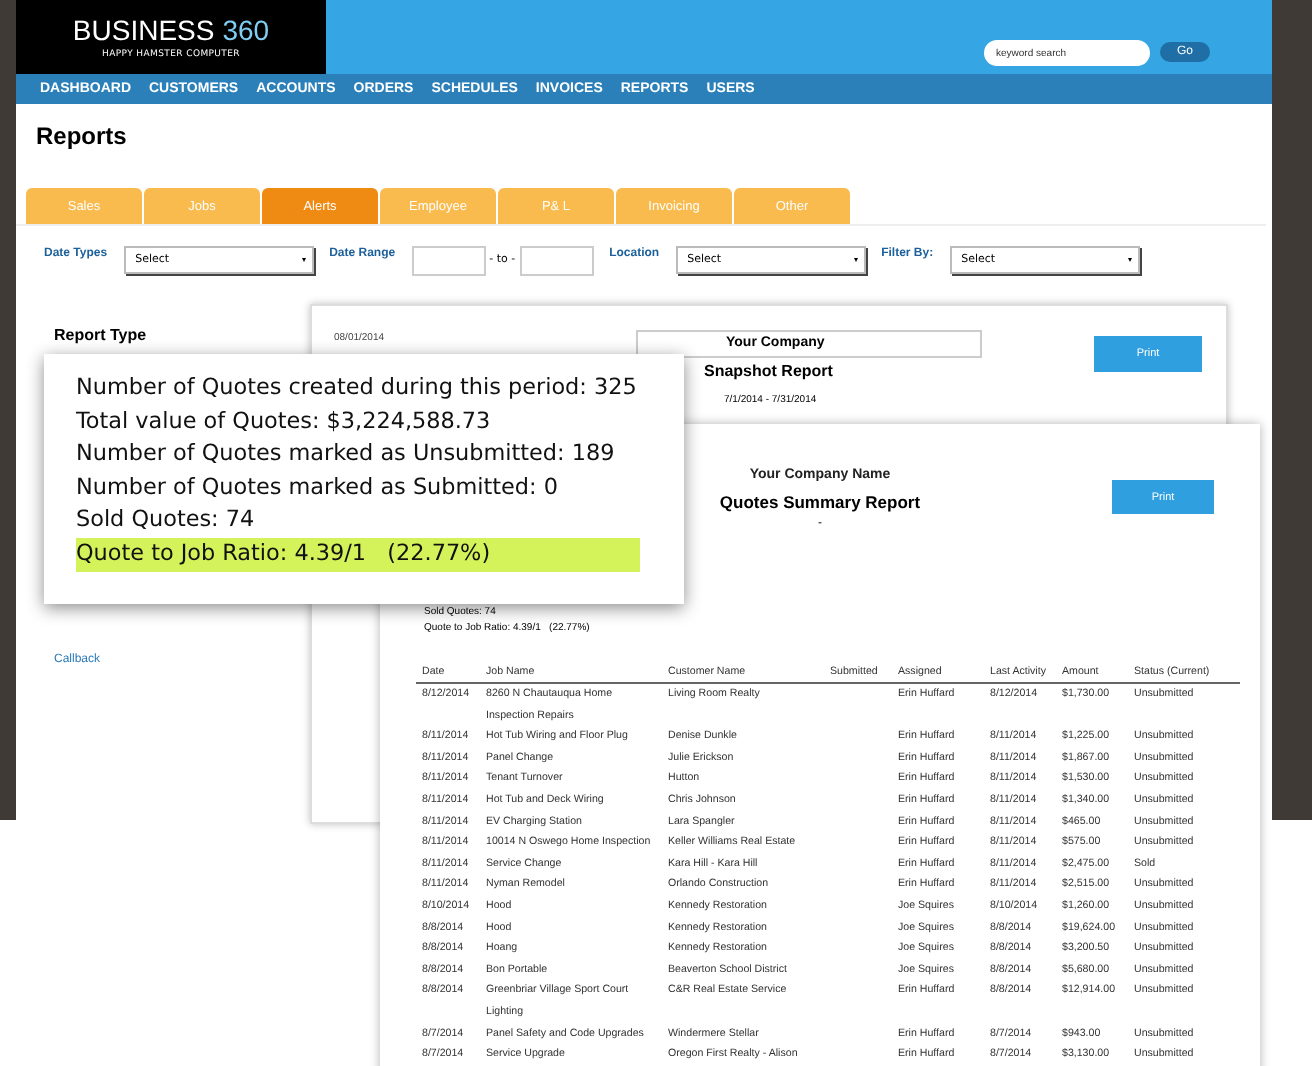 The width and height of the screenshot is (1312, 1066). Describe the element at coordinates (143, 30) in the screenshot. I see `brand-name: BUSINESS` at that location.